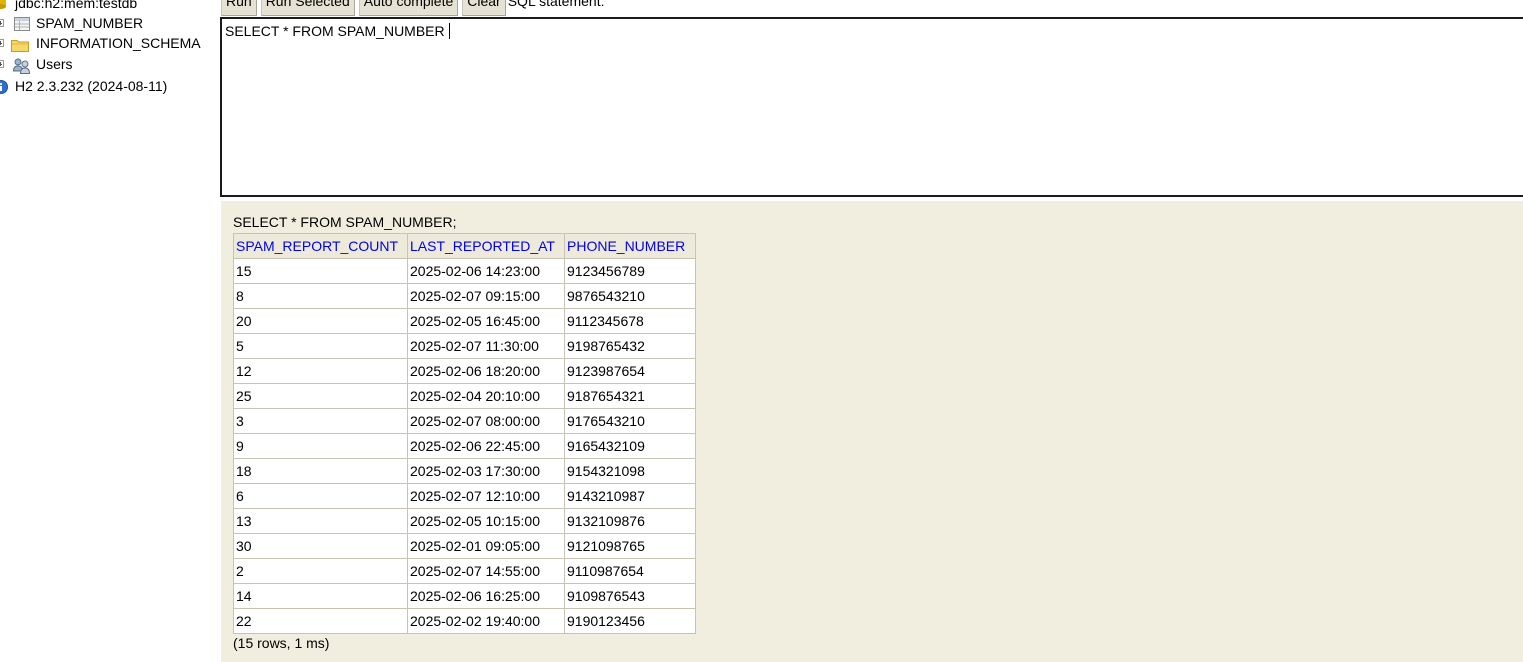  Describe the element at coordinates (320, 446) in the screenshot. I see `cell-spam-report-count: 9` at that location.